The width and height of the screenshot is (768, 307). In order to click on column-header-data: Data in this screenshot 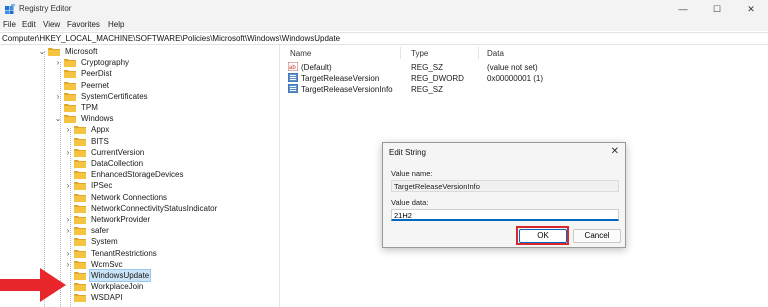, I will do `click(495, 53)`.